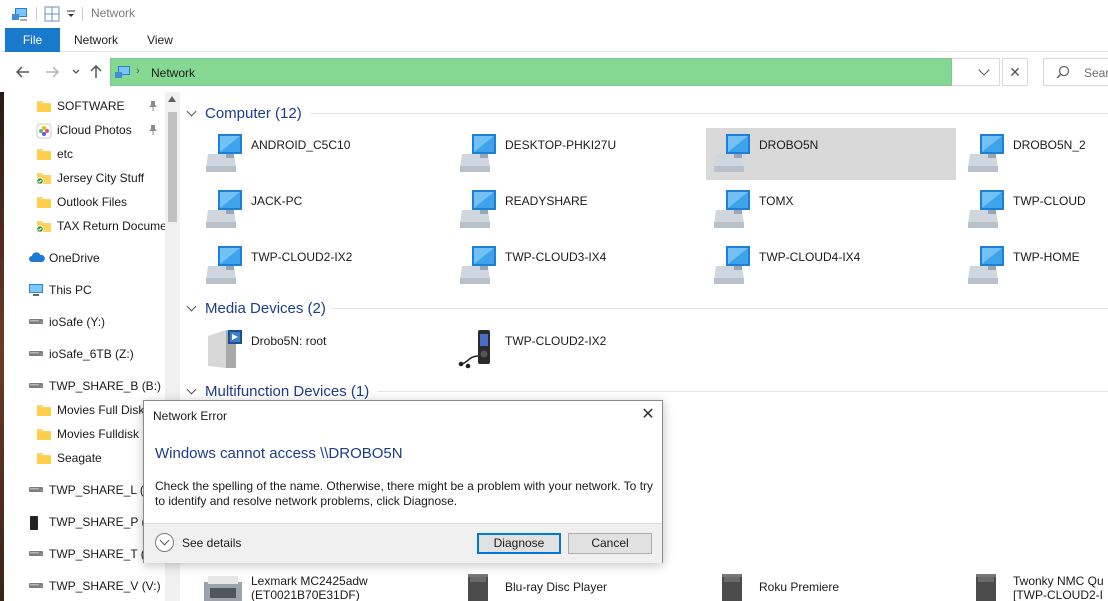 The image size is (1108, 601). Describe the element at coordinates (82, 226) in the screenshot. I see `nav-item-tax-return-docume: TAX Return Docume` at that location.